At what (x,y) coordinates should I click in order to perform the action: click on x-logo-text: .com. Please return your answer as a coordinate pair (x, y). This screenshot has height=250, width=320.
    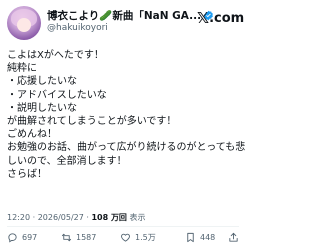
    Looking at the image, I should click on (227, 18).